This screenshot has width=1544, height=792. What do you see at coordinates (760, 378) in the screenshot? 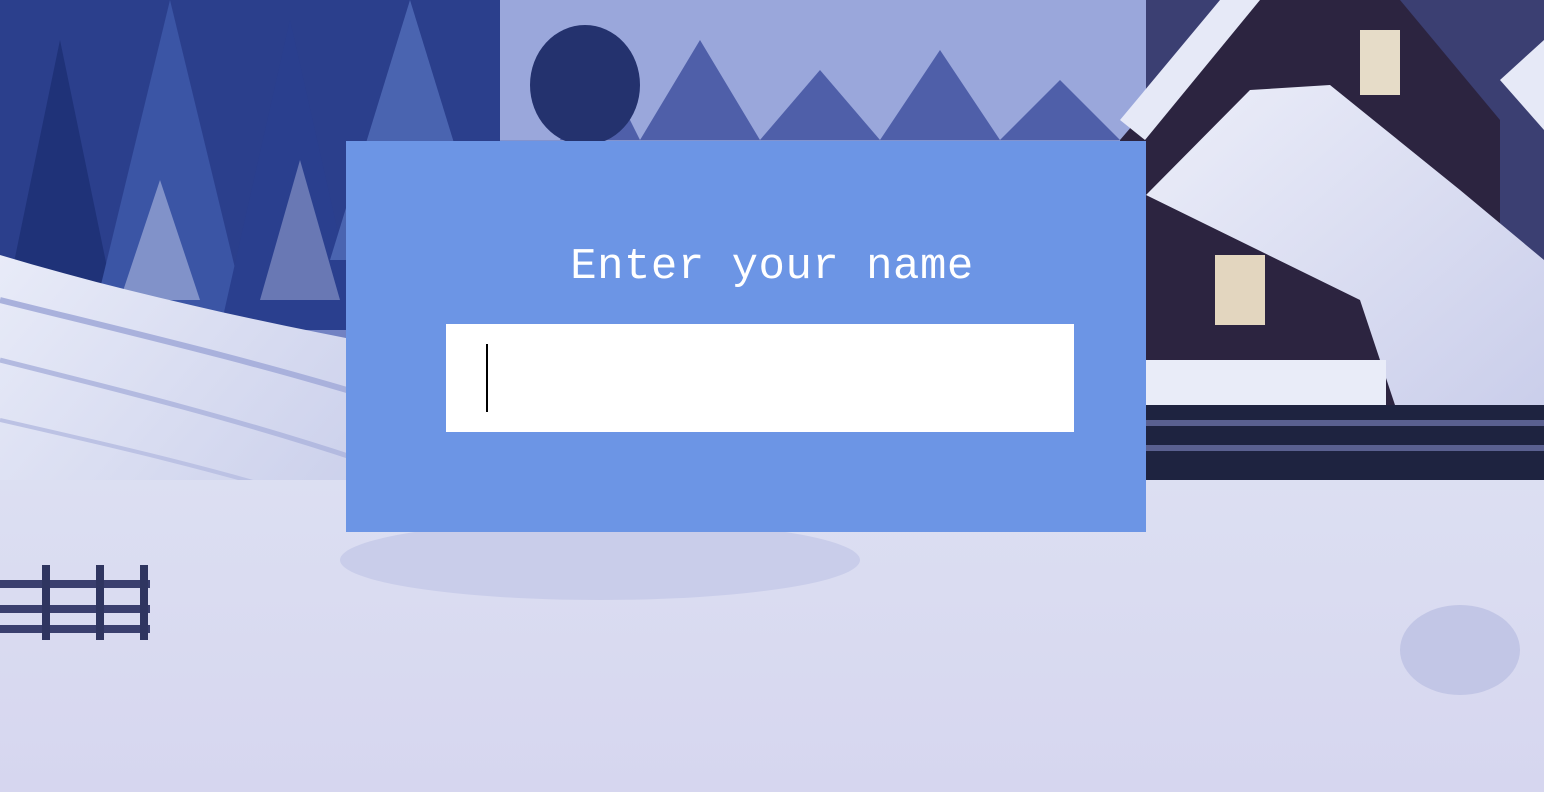
I see `name-input` at bounding box center [760, 378].